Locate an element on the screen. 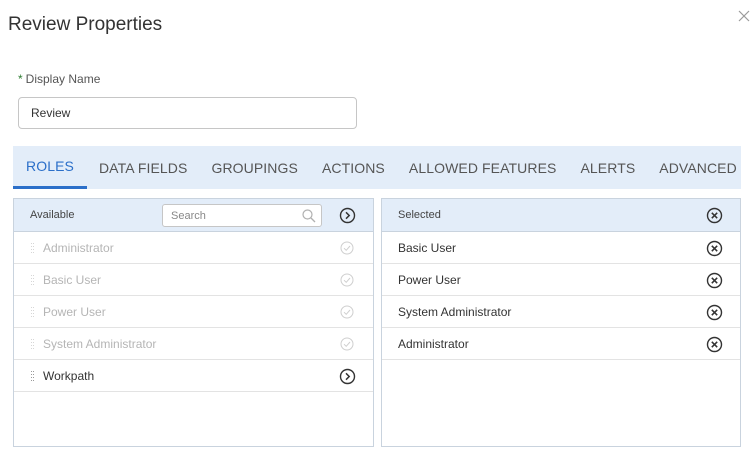  remove-all-button is located at coordinates (714, 215).